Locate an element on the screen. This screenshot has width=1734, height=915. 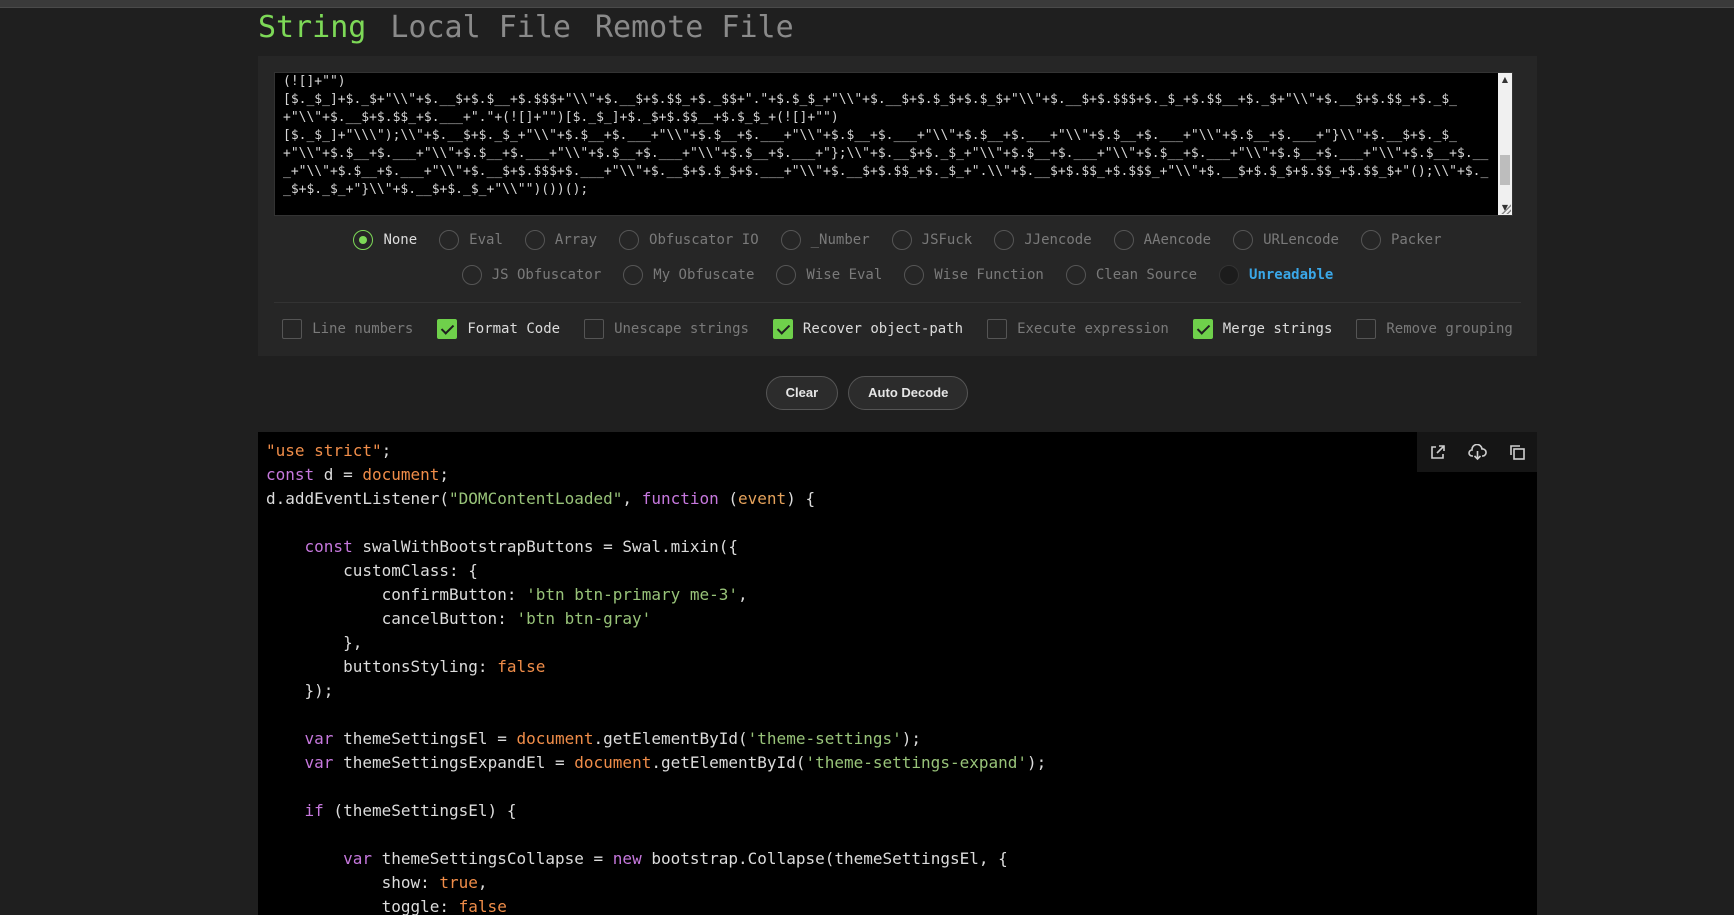
action-buttons: Clear Auto Decode is located at coordinates (867, 393).